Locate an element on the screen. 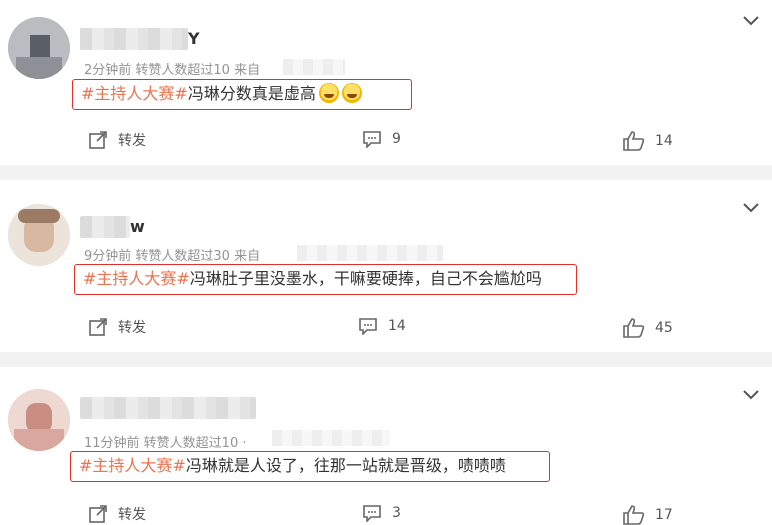 The height and width of the screenshot is (525, 772). username-suffix: Y is located at coordinates (194, 38).